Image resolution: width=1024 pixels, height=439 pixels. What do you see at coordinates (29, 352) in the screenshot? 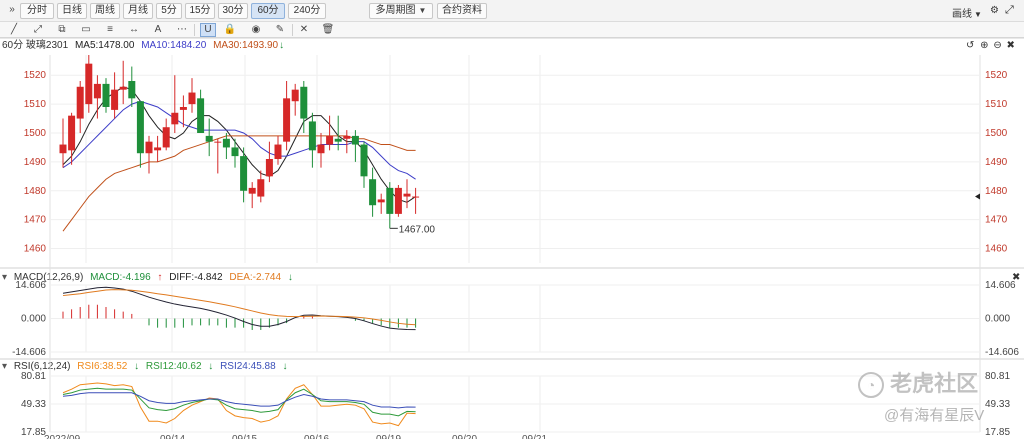
I see `macd-tick-left: -14.606` at bounding box center [29, 352].